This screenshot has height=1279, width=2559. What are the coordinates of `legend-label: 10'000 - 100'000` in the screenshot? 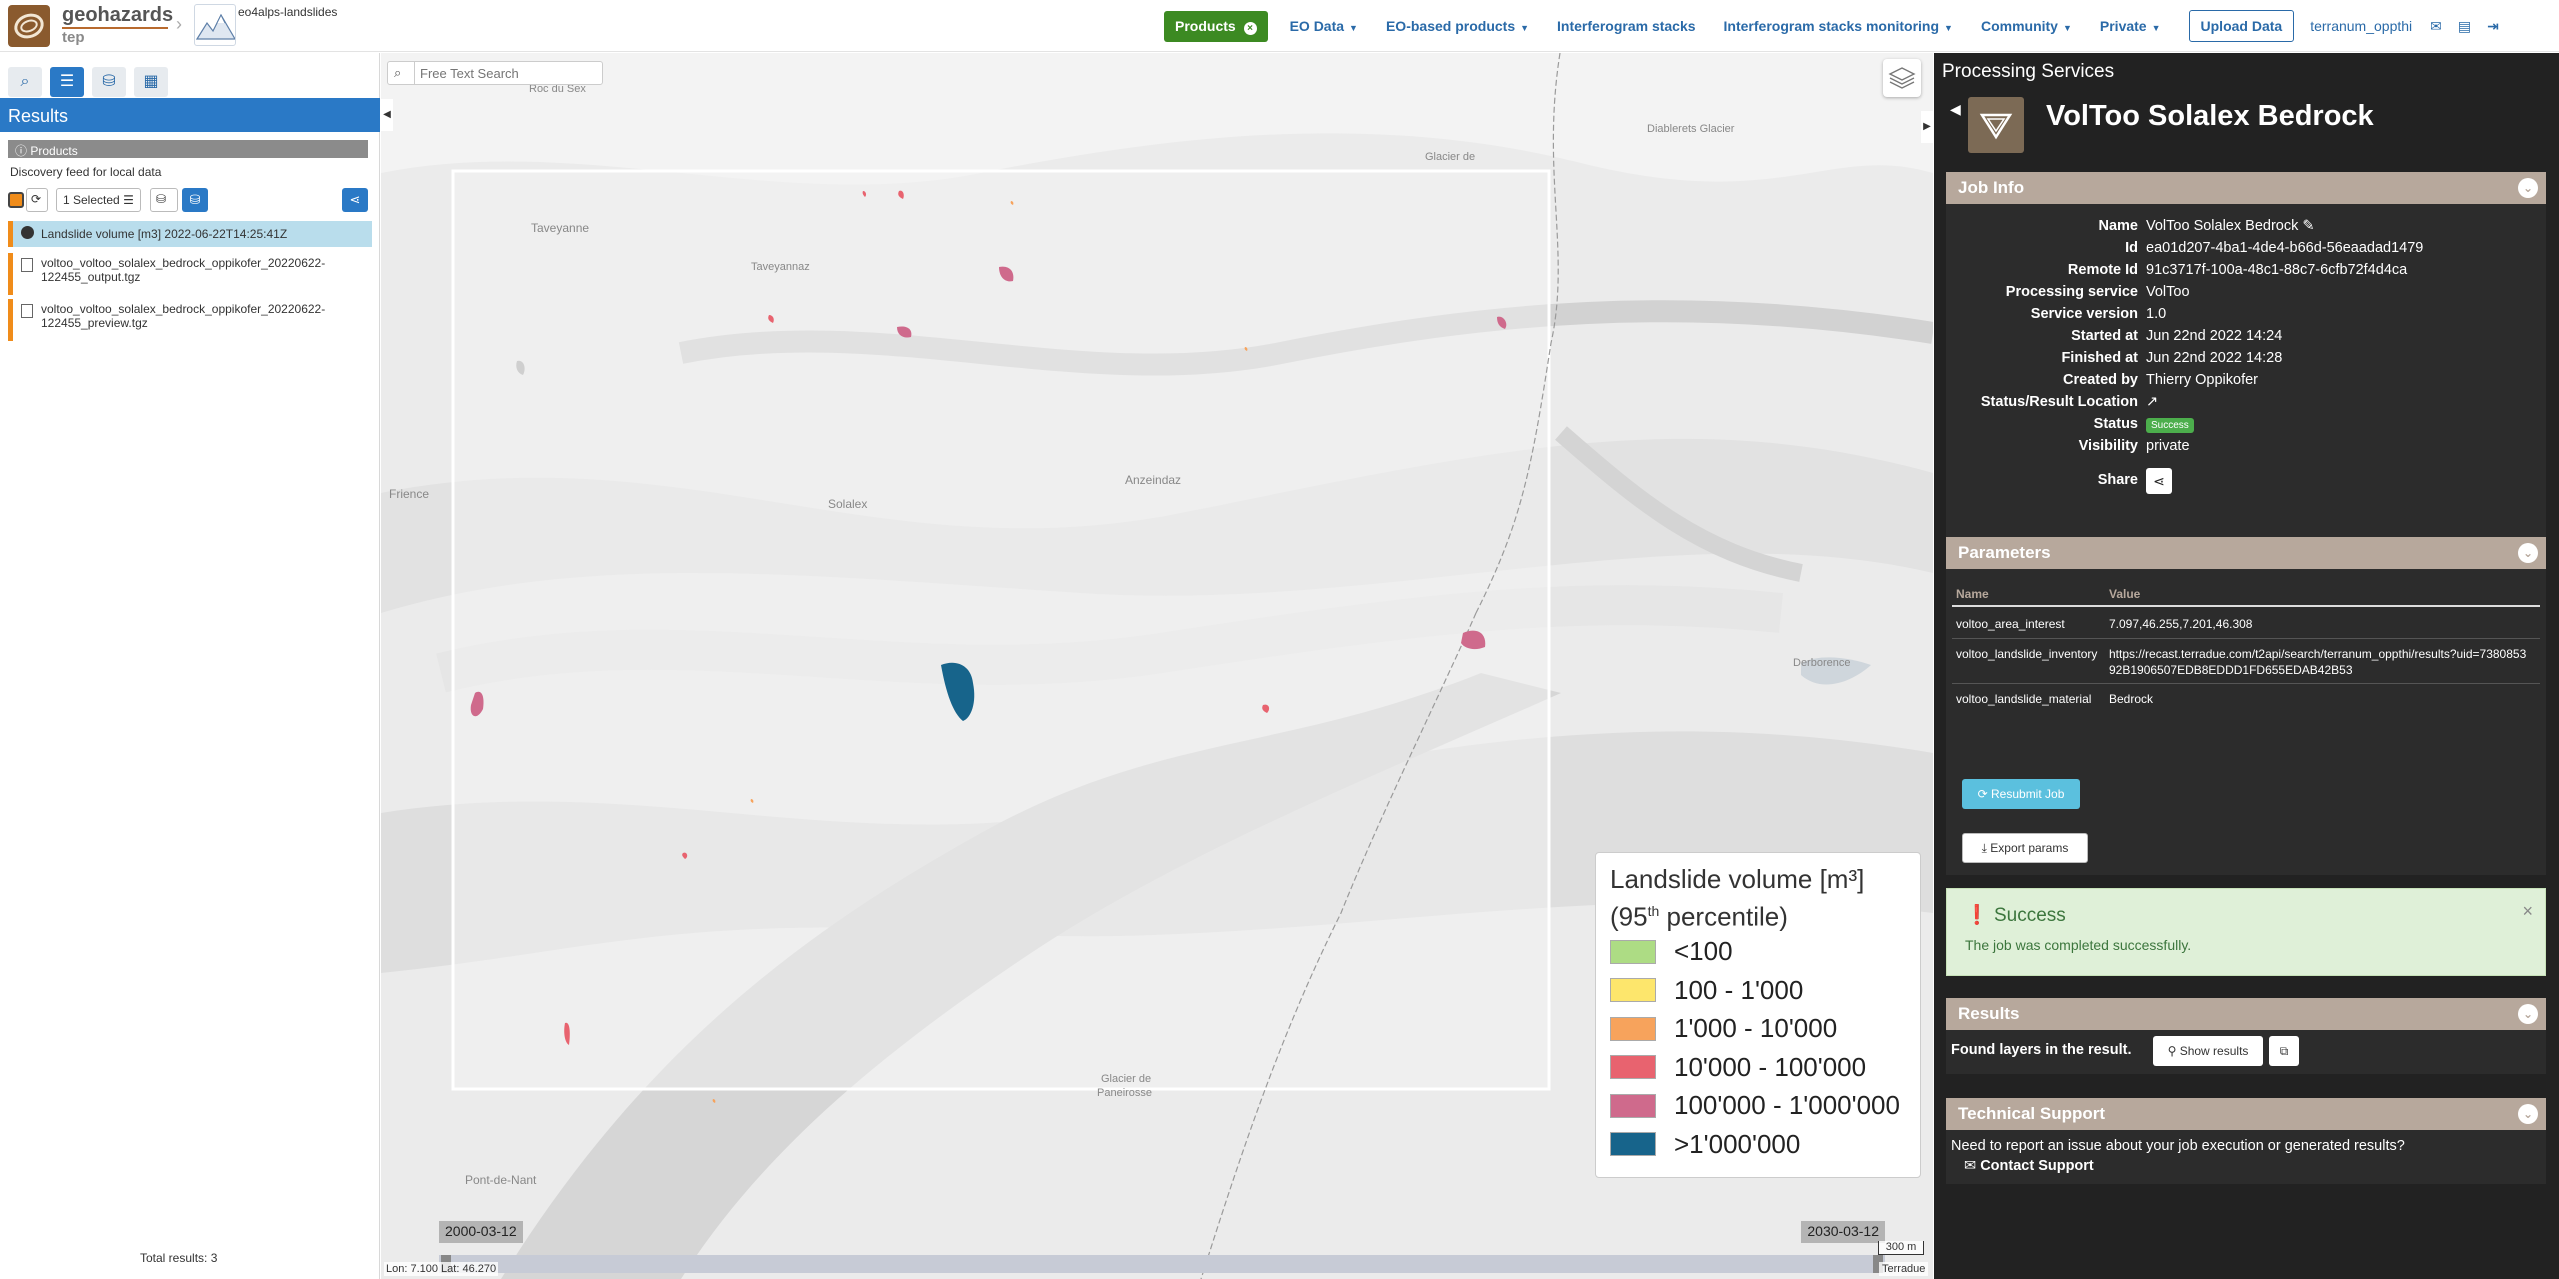 It's located at (1770, 1066).